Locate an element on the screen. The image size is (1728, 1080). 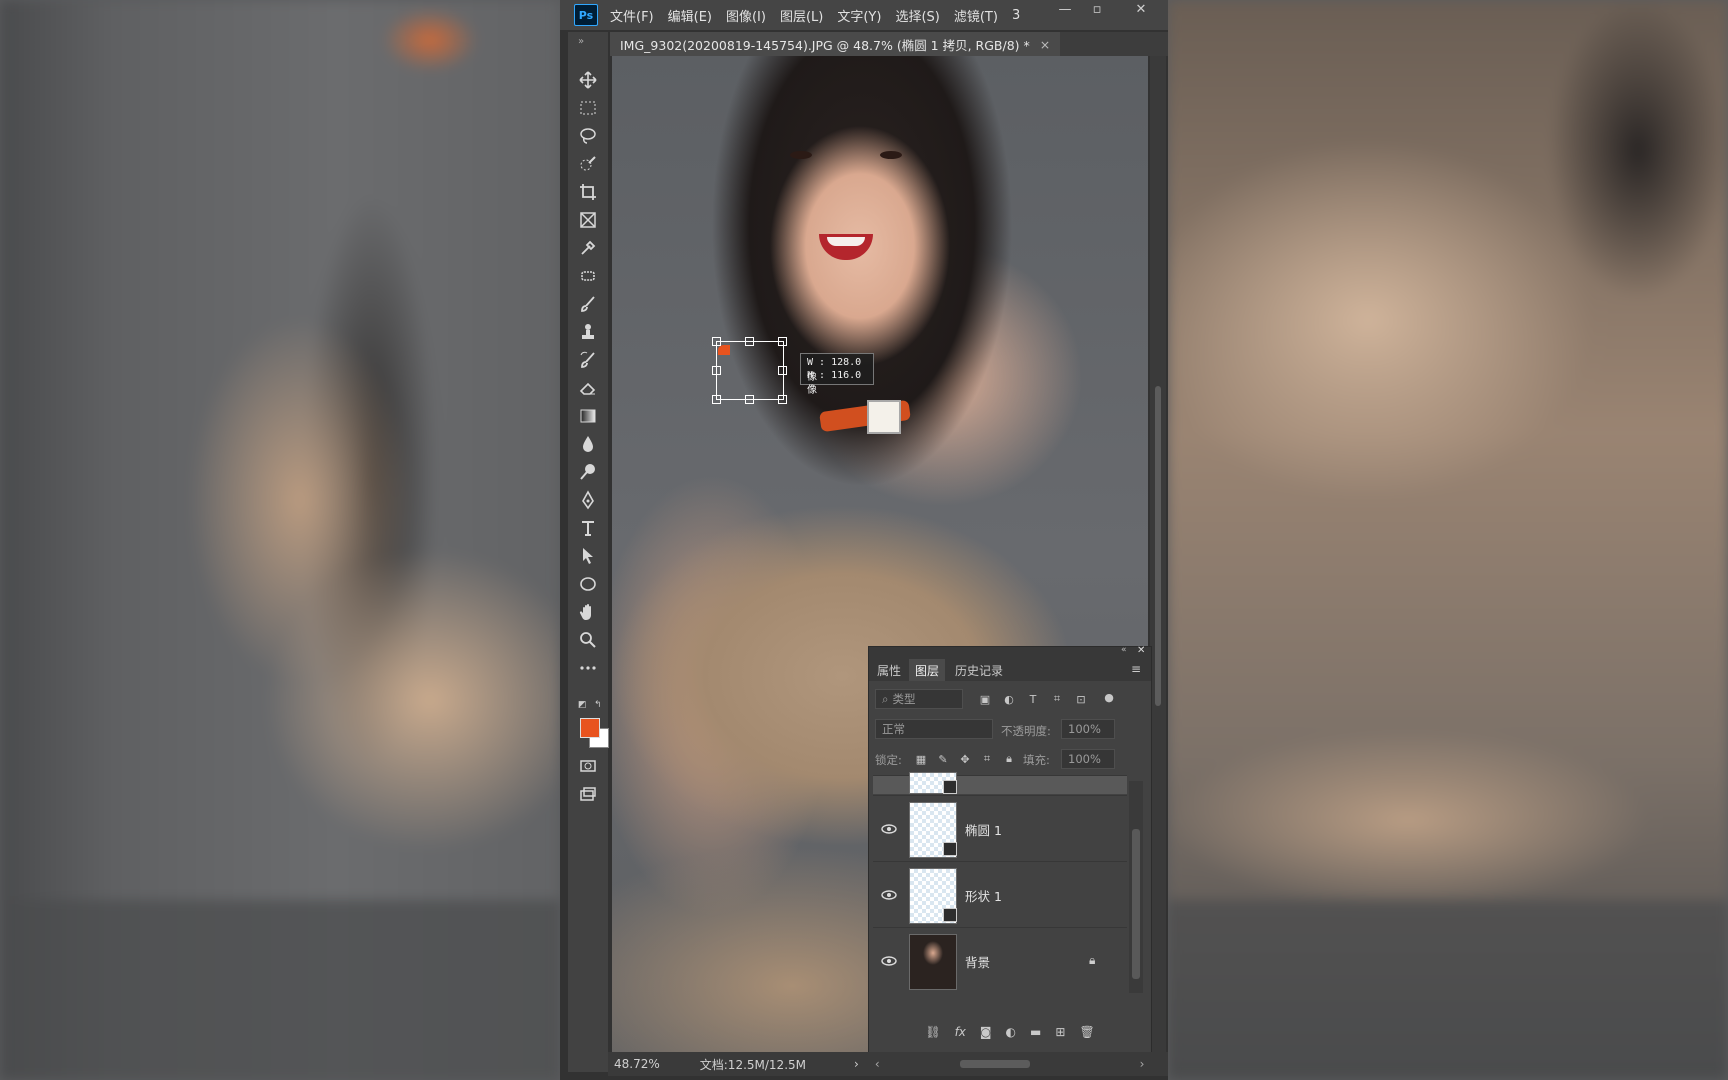
default-colors-icon: ◩ is located at coordinates (583, 705).